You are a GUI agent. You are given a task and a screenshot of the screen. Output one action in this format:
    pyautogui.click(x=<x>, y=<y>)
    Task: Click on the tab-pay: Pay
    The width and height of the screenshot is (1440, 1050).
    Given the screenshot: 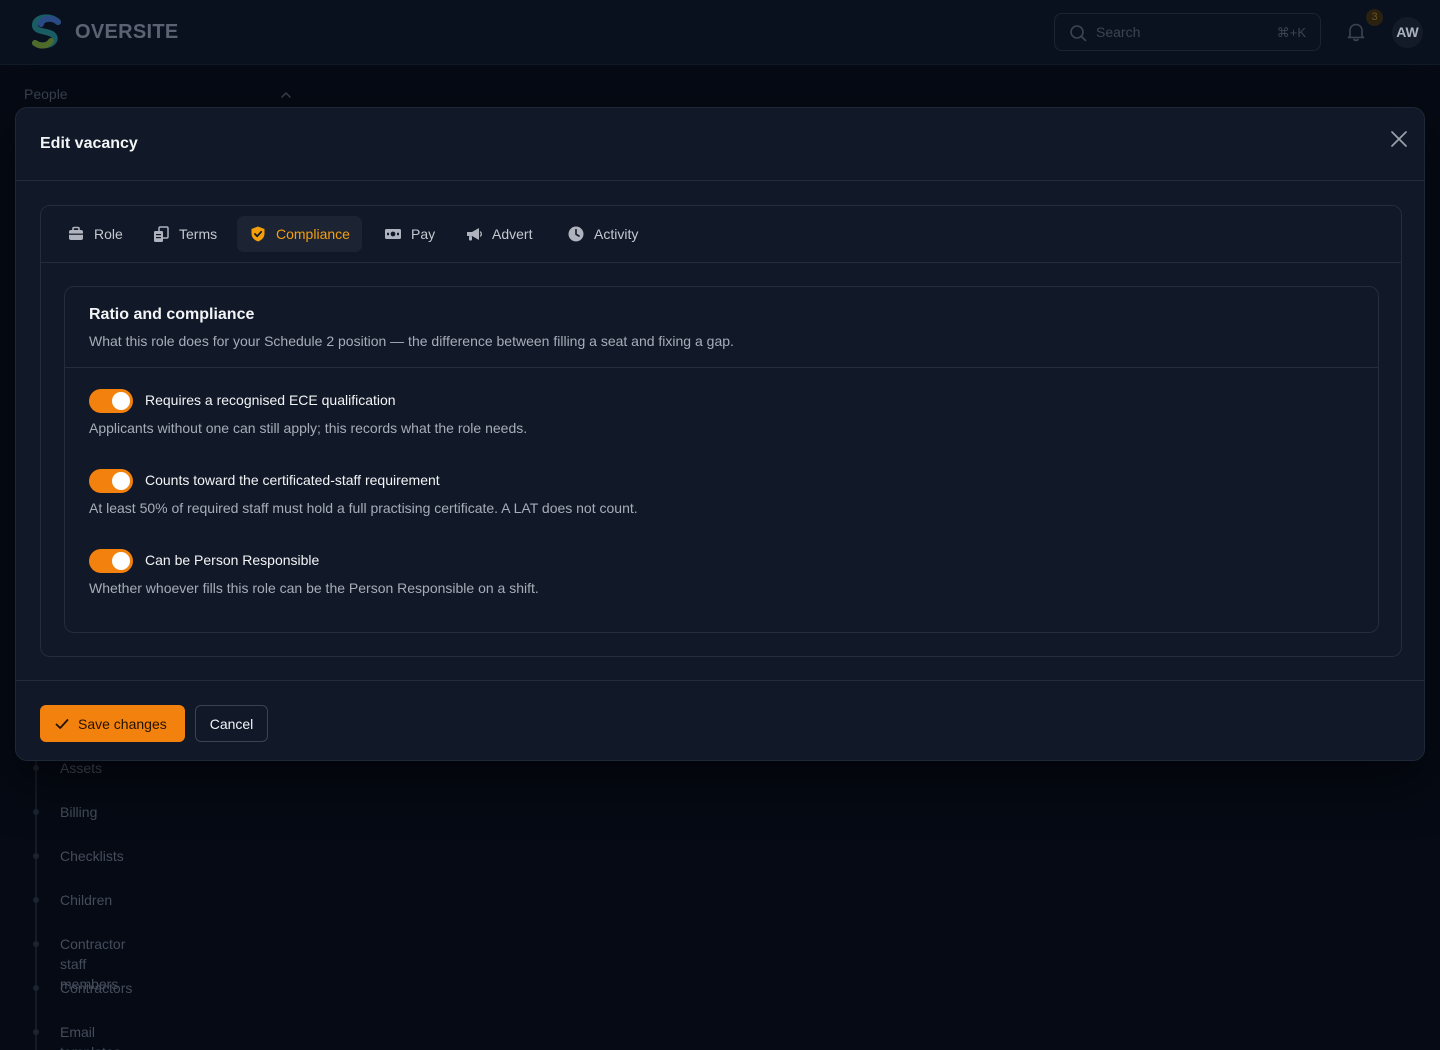 What is the action you would take?
    pyautogui.click(x=409, y=234)
    